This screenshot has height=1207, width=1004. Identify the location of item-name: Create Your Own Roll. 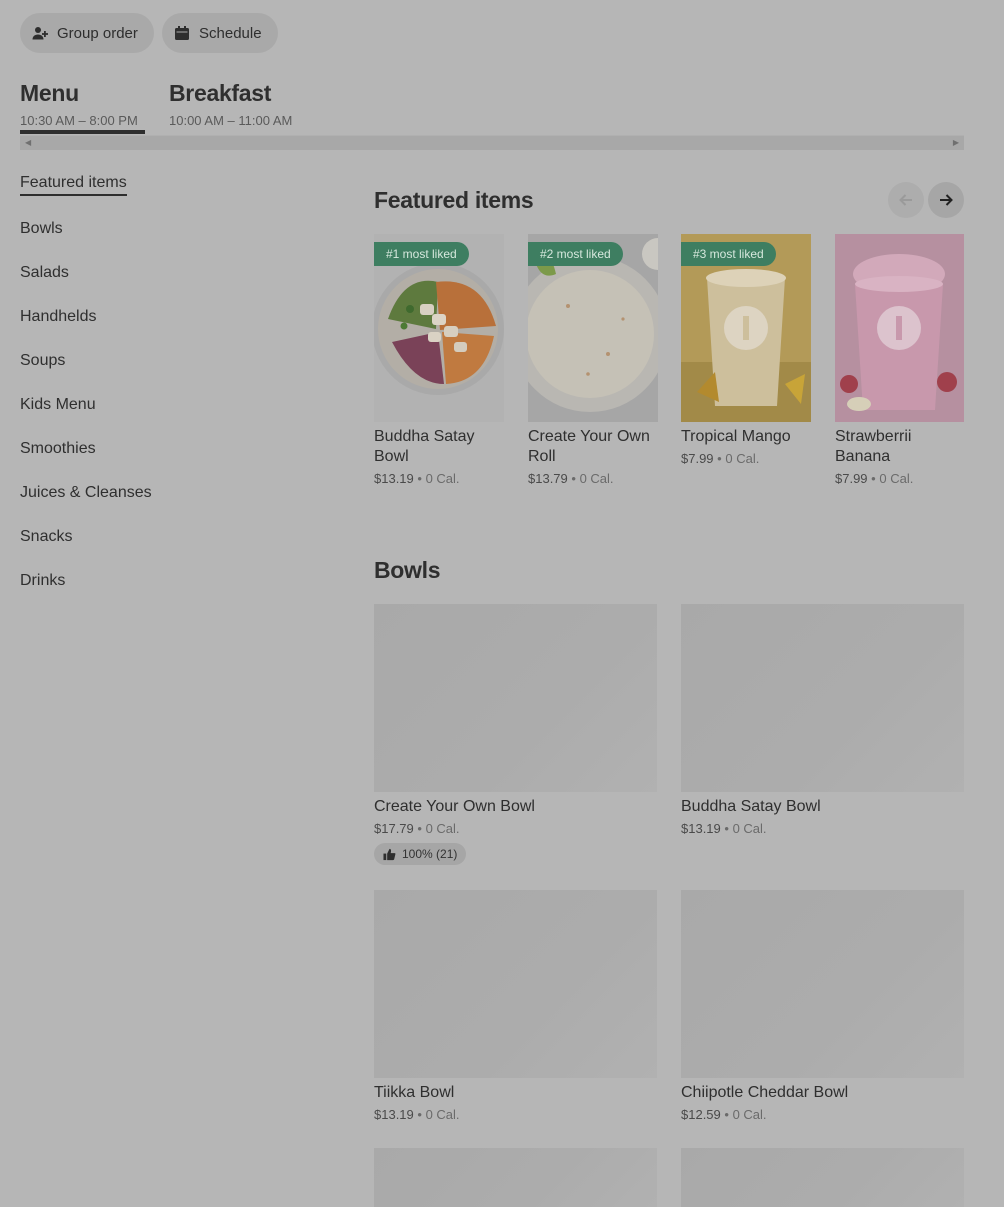
(589, 446).